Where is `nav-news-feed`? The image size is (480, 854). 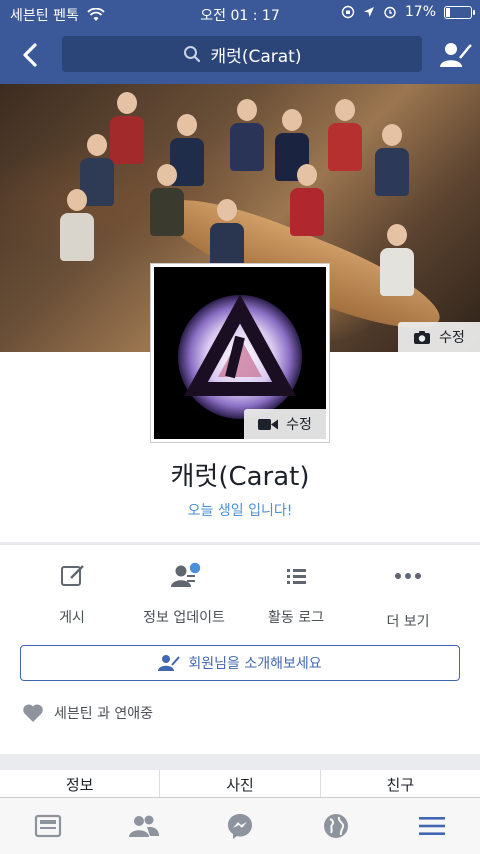 nav-news-feed is located at coordinates (48, 826).